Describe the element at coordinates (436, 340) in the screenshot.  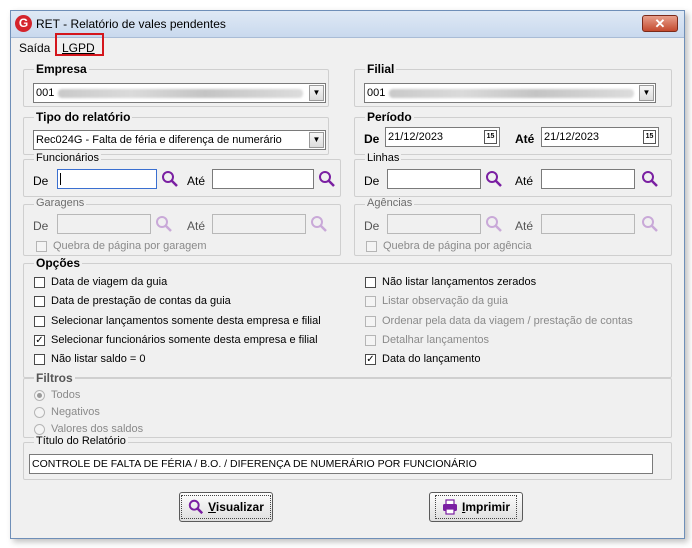
I see `opcao-detalhar-label: Detalhar lançamentos` at that location.